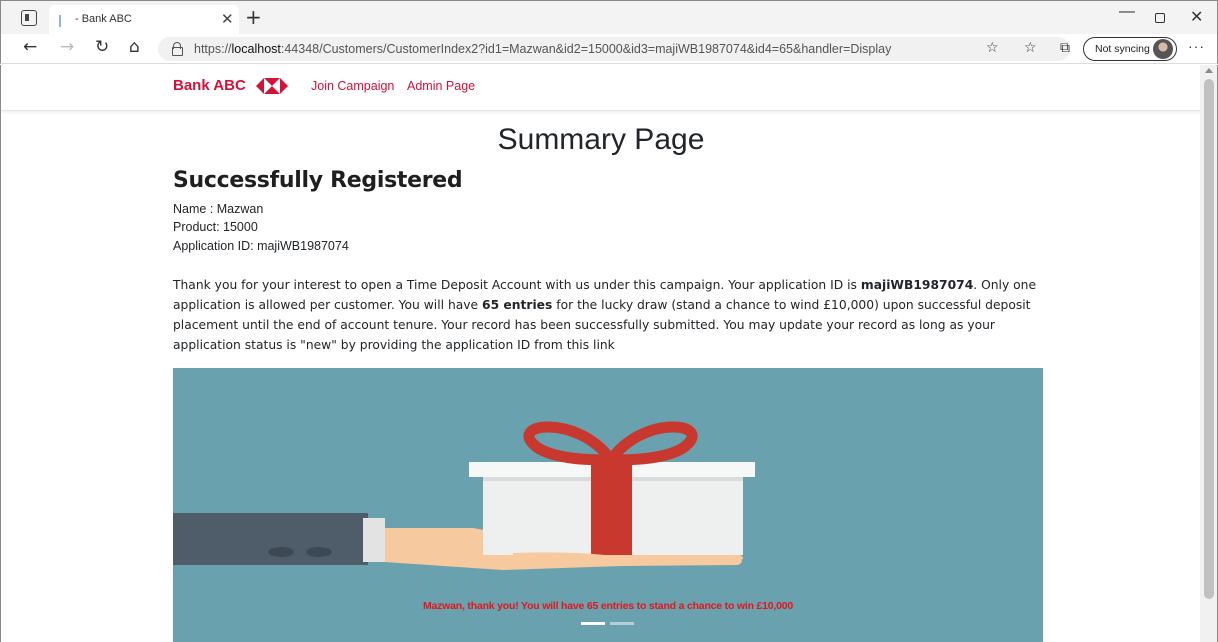 The height and width of the screenshot is (642, 1218). I want to click on more-icon: ···, so click(1196, 46).